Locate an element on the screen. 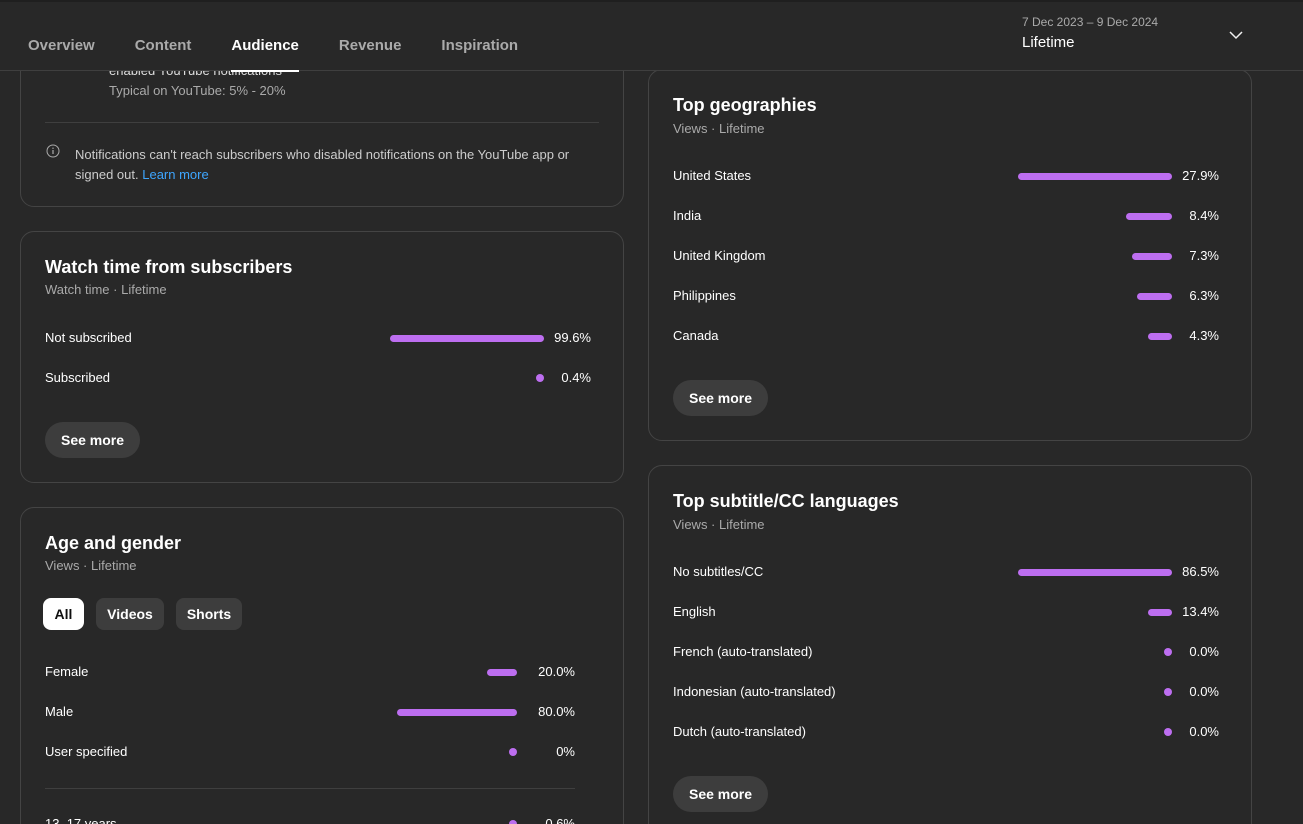 The width and height of the screenshot is (1303, 824). row-value: 6.3% is located at coordinates (1204, 295).